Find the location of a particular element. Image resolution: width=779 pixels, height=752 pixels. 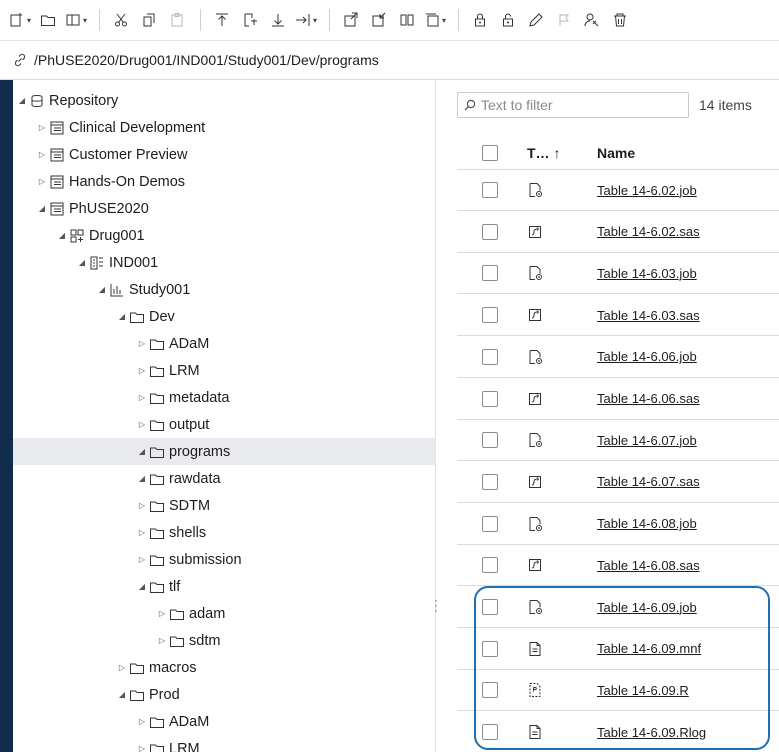

tree-node: ▷ macros is located at coordinates (224, 667).